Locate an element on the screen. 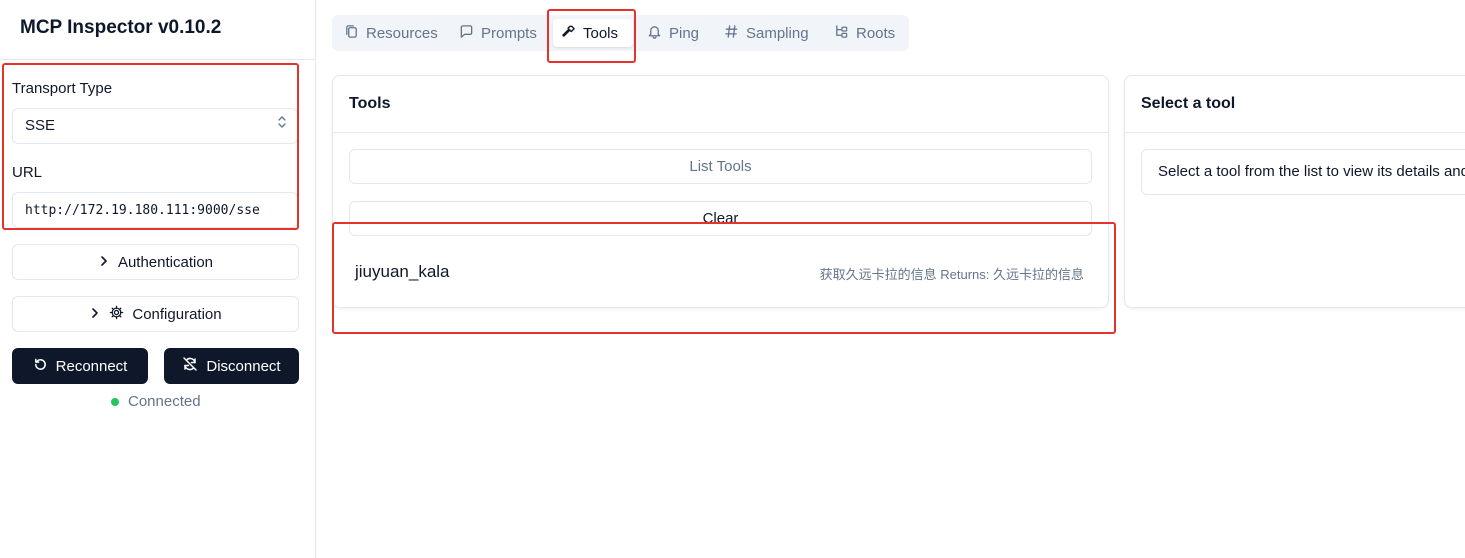 The image size is (1465, 558). detail-panel-title: Select a tool is located at coordinates (1188, 103).